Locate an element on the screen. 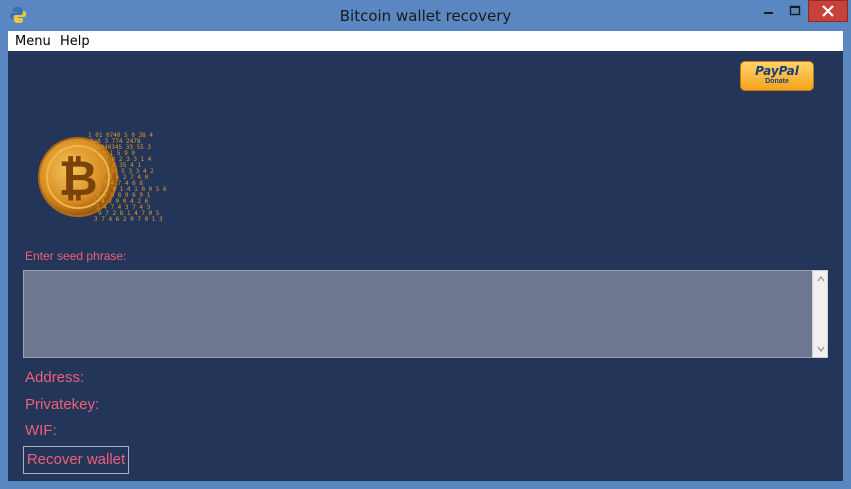 This screenshot has height=489, width=851. maximize-icon is located at coordinates (795, 10).